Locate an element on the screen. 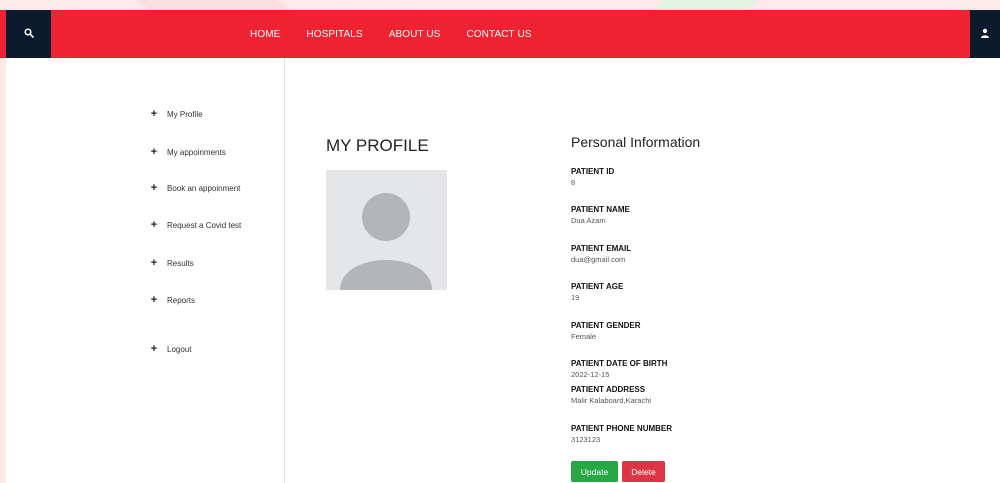  sidebar-item-book-appointment: + Book an appoinment is located at coordinates (195, 188).